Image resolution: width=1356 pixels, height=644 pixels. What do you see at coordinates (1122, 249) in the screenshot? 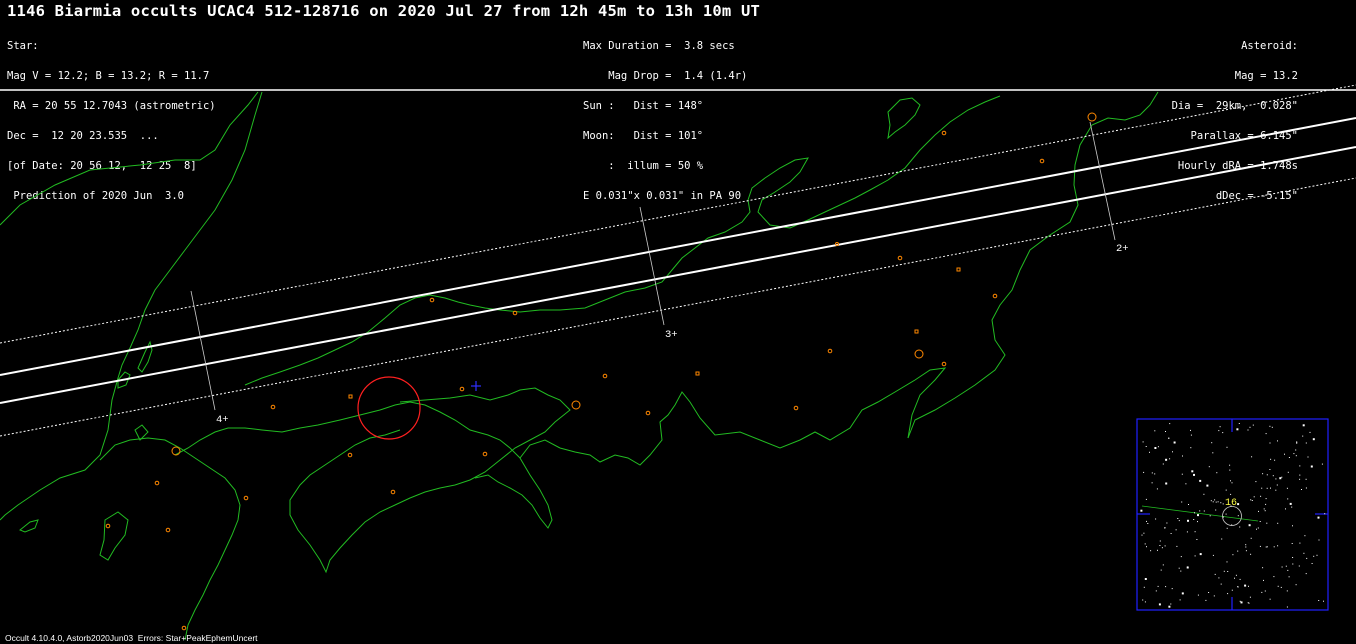
I see `time-marker-label: 2+` at bounding box center [1122, 249].